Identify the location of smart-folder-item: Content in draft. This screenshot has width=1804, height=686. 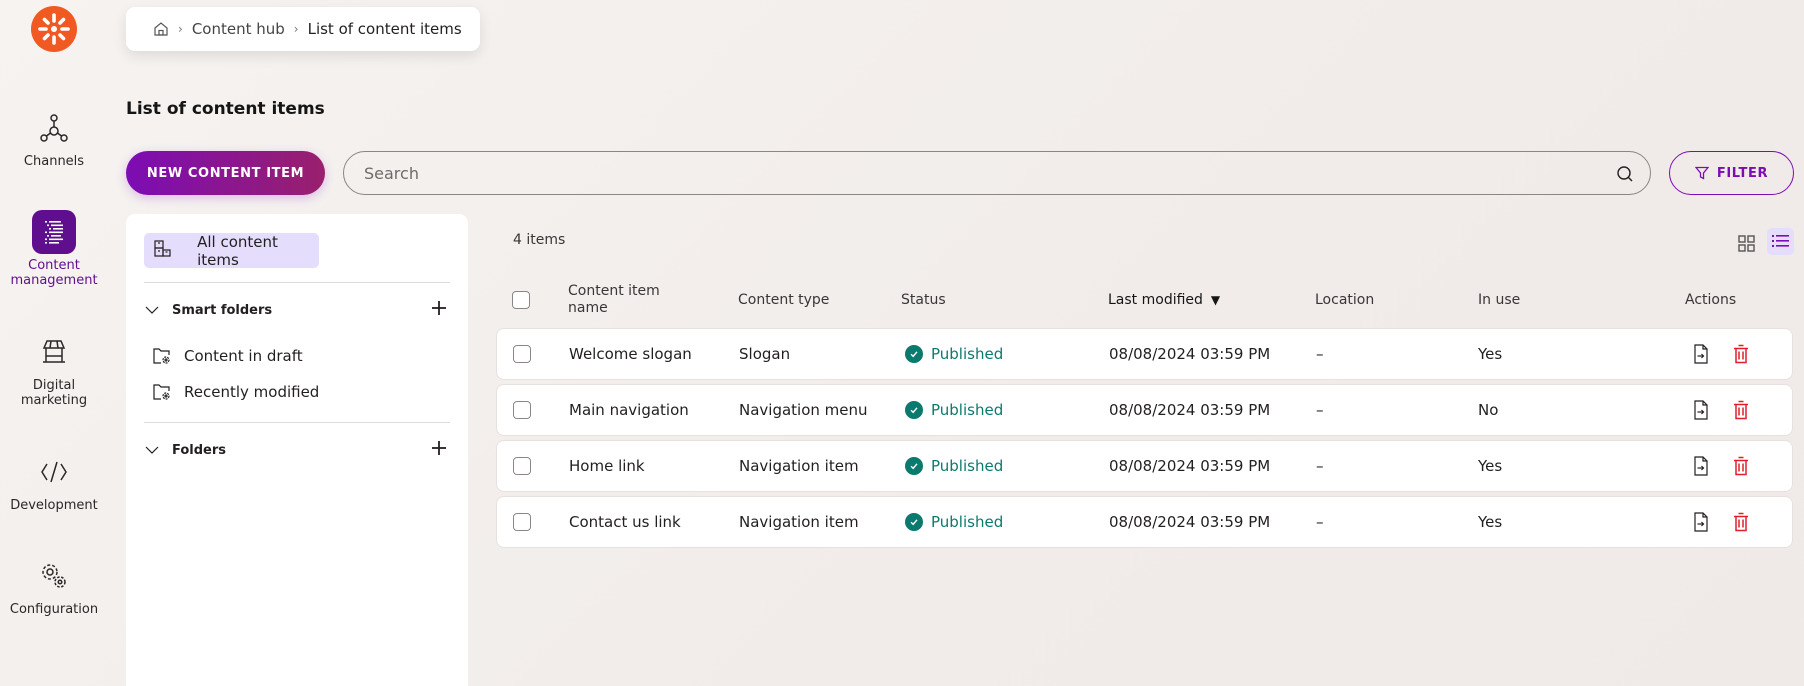
(227, 356).